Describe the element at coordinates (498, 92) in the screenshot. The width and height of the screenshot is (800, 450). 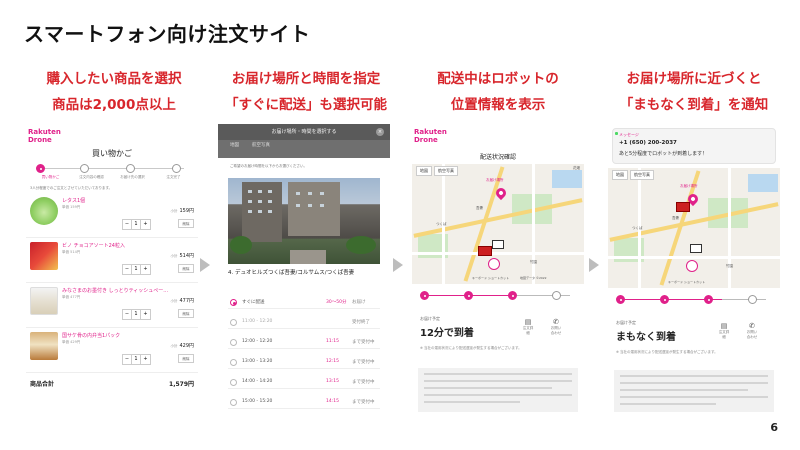
I see `caption-3: 配送中はロボットの 位置情報を表示` at that location.